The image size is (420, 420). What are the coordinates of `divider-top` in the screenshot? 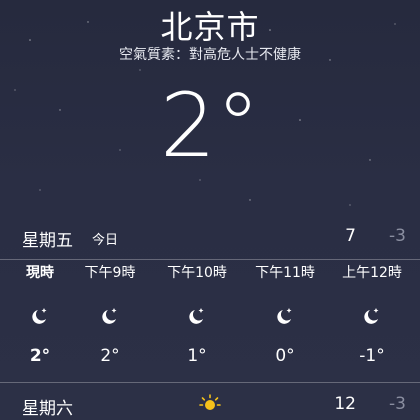 It's located at (210, 259).